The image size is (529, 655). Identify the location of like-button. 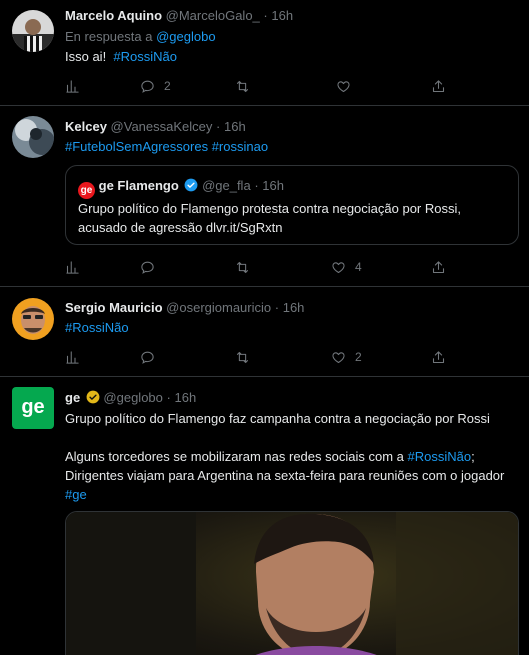
(343, 86).